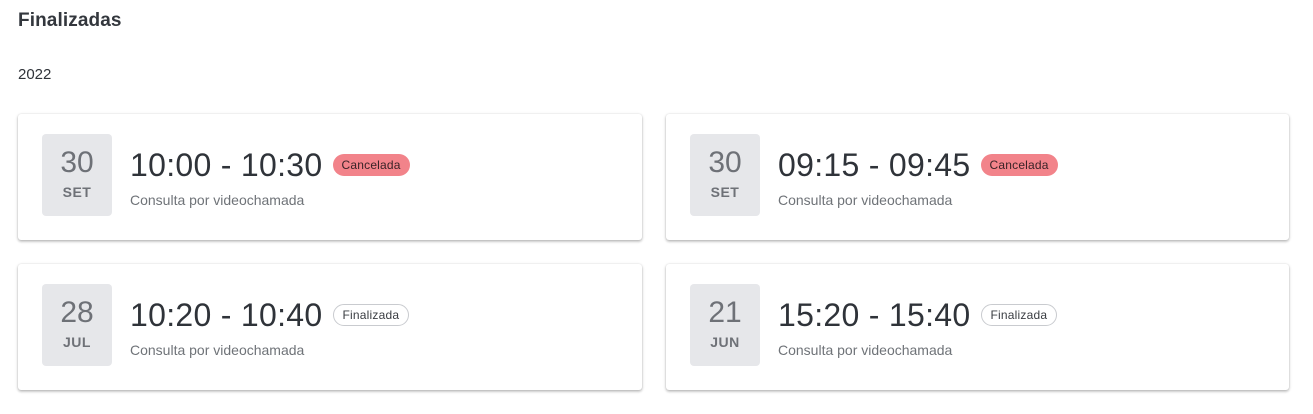  What do you see at coordinates (77, 312) in the screenshot?
I see `date-day: 28` at bounding box center [77, 312].